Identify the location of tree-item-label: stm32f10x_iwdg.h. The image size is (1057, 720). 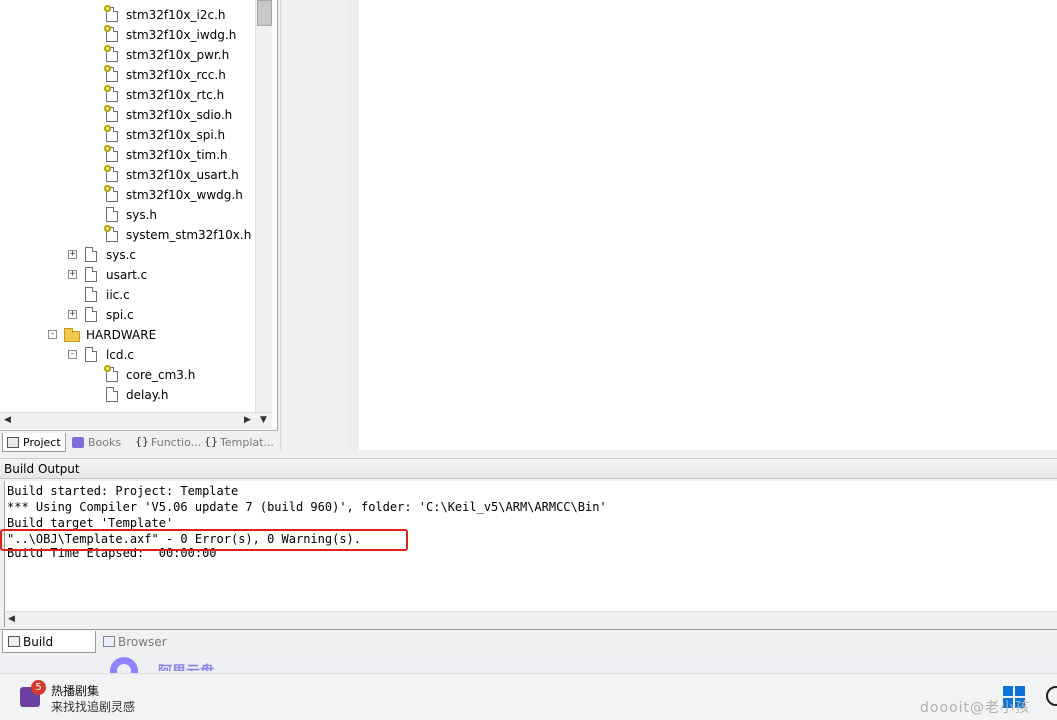
(181, 35).